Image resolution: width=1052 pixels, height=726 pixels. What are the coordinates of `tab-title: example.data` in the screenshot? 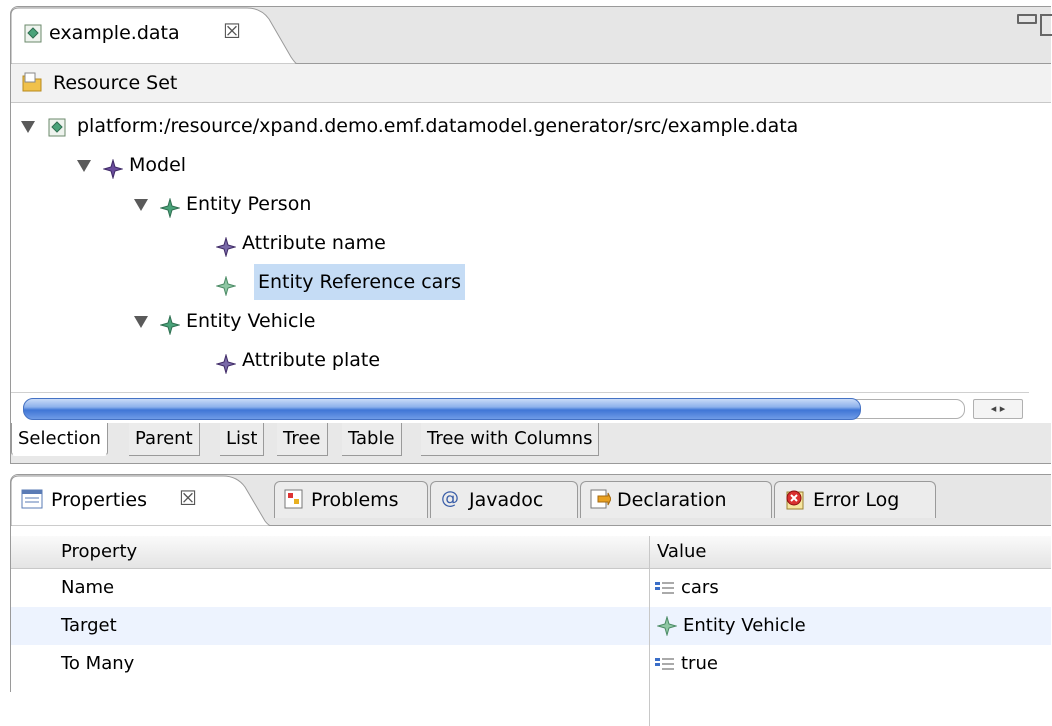 It's located at (114, 33).